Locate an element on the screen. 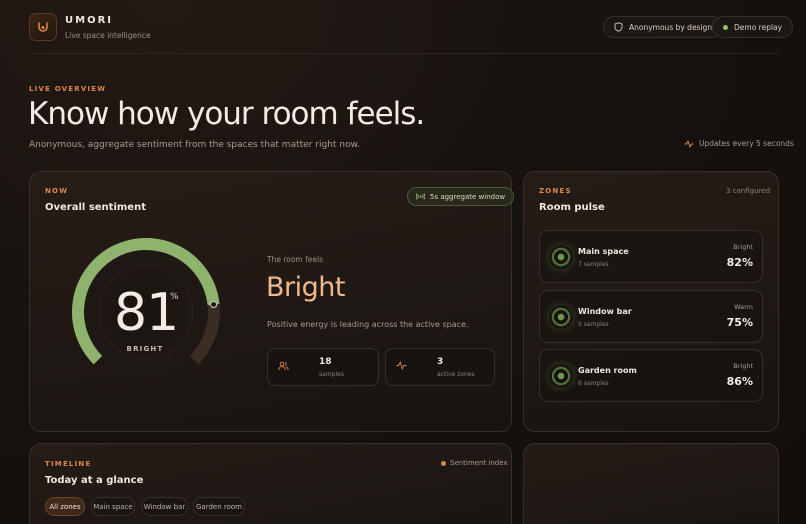 The image size is (806, 524). zone-samples: 5 samples is located at coordinates (593, 324).